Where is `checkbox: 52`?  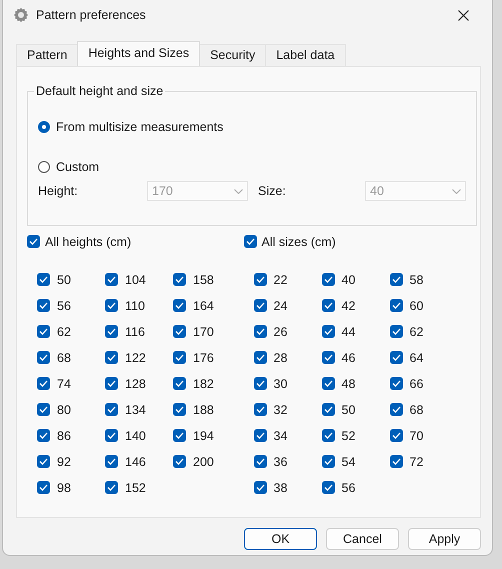
checkbox: 52 is located at coordinates (356, 435).